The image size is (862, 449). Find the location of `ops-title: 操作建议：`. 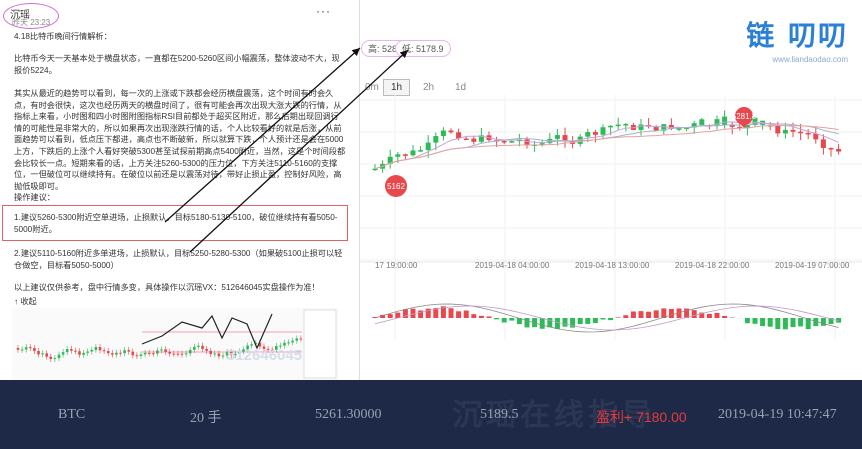

ops-title: 操作建议： is located at coordinates (34, 197).